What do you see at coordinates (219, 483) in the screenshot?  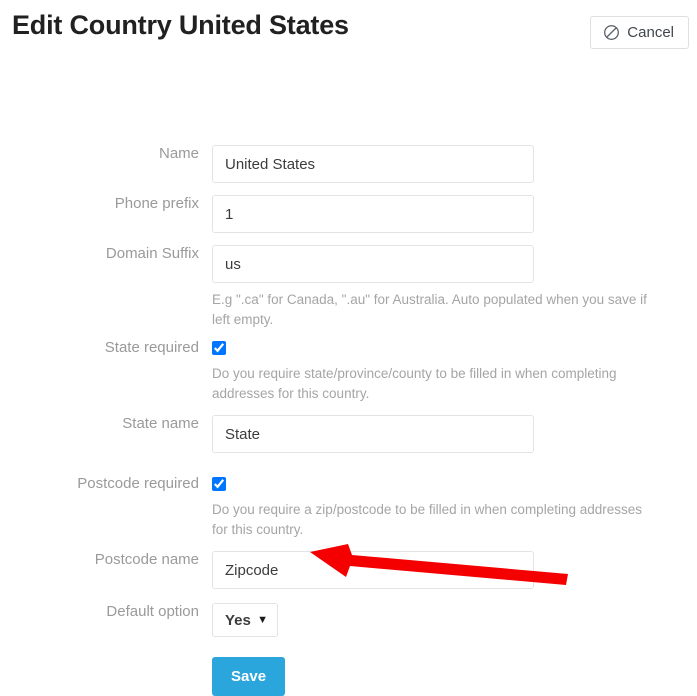 I see `postcode-required-checkbox` at bounding box center [219, 483].